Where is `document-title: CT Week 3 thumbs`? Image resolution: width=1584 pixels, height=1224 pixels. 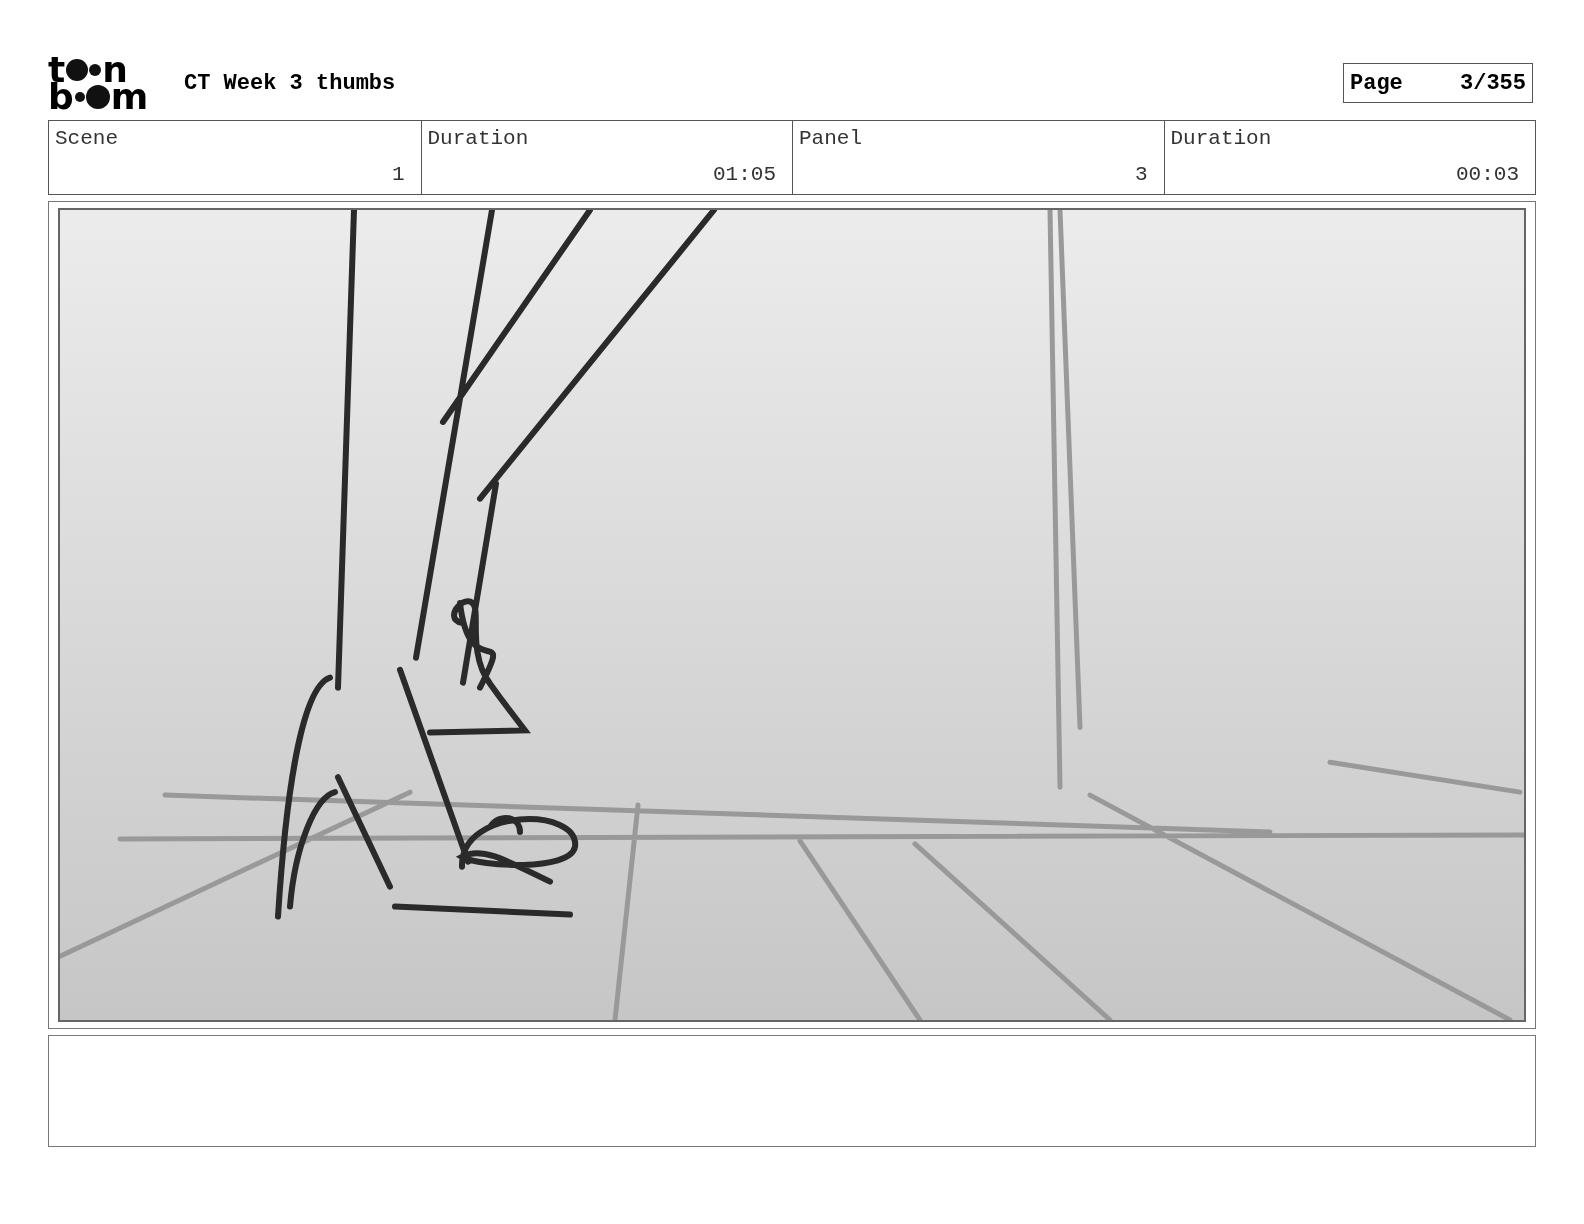 document-title: CT Week 3 thumbs is located at coordinates (290, 83).